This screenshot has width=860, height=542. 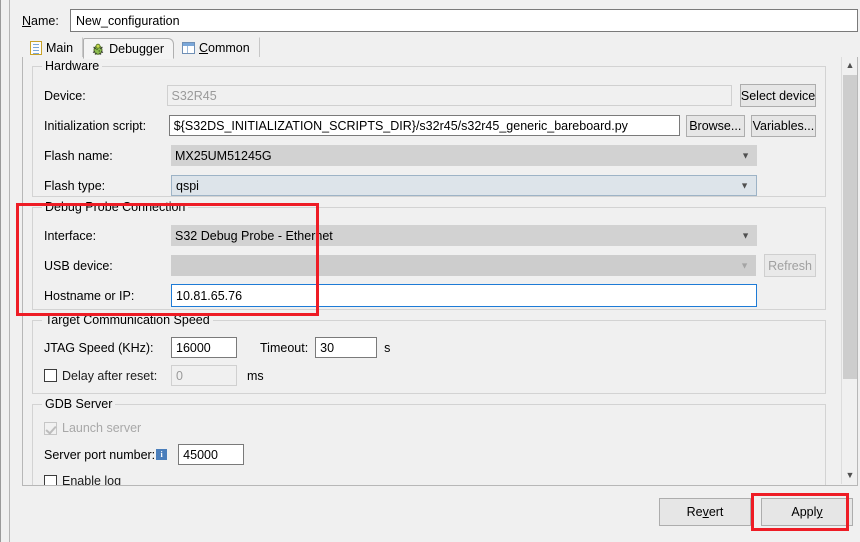 I want to click on configuration-name-label: Name:, so click(x=40, y=20).